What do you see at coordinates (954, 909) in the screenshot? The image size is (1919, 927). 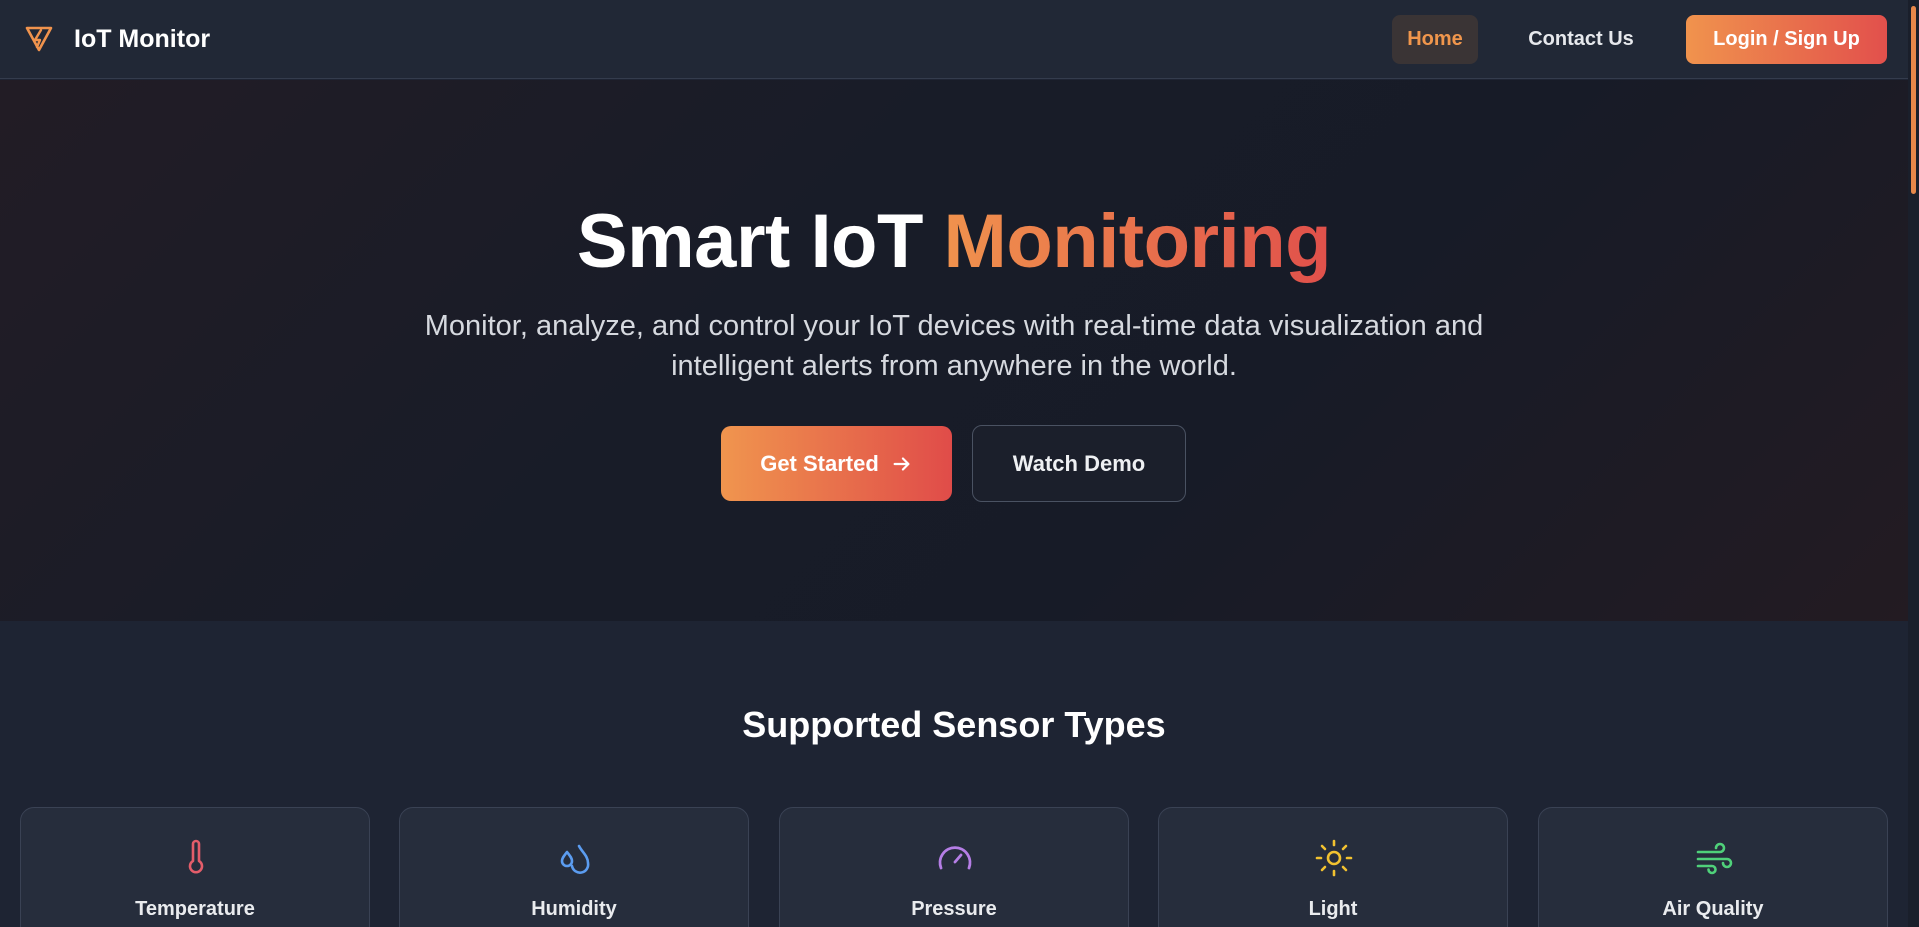 I see `sensor-card-label: Pressure` at bounding box center [954, 909].